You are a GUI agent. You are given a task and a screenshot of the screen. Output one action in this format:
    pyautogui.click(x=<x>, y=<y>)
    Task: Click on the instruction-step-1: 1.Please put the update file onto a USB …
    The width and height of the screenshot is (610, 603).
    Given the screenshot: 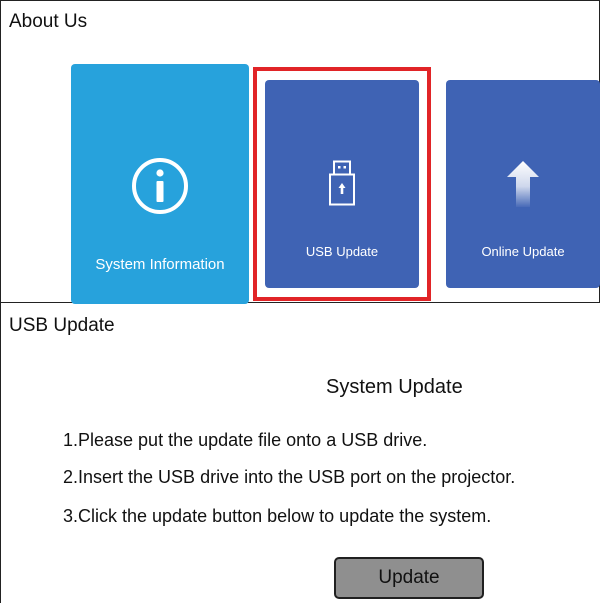 What is the action you would take?
    pyautogui.click(x=245, y=440)
    